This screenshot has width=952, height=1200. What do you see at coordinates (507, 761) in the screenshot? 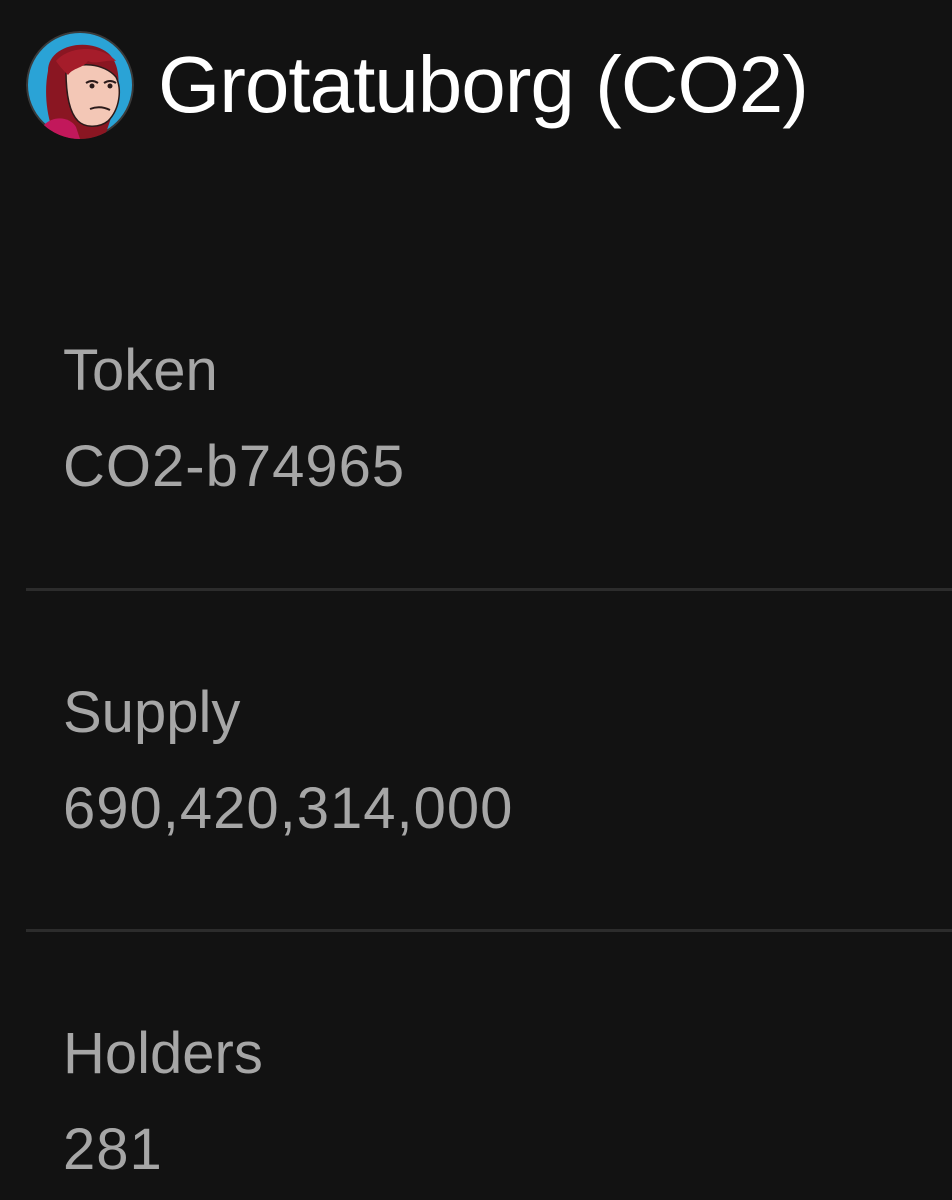
I see `supply-field: Supply 690,420,314,000` at bounding box center [507, 761].